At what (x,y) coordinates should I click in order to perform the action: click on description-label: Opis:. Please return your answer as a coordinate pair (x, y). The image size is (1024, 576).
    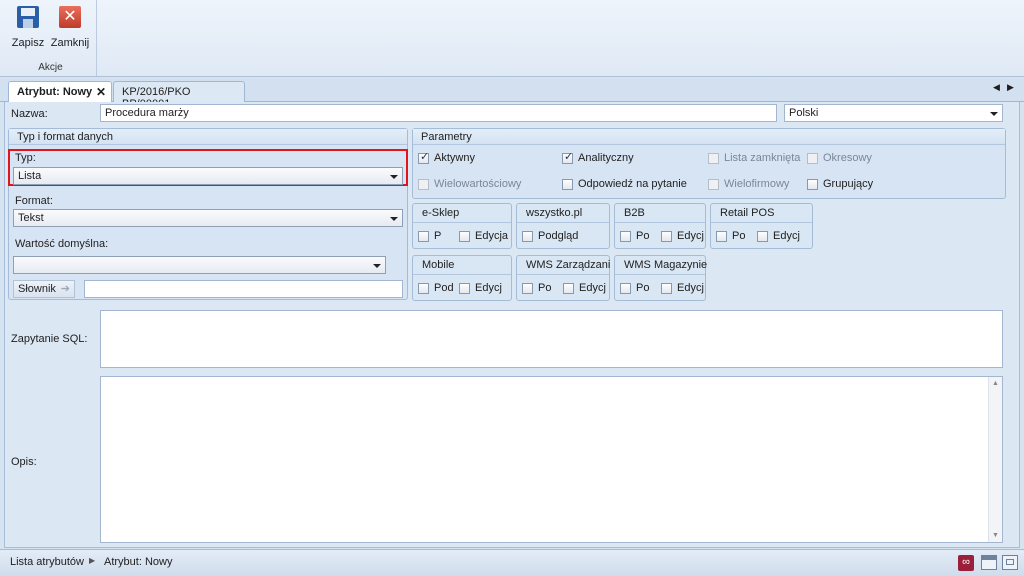
    Looking at the image, I should click on (24, 462).